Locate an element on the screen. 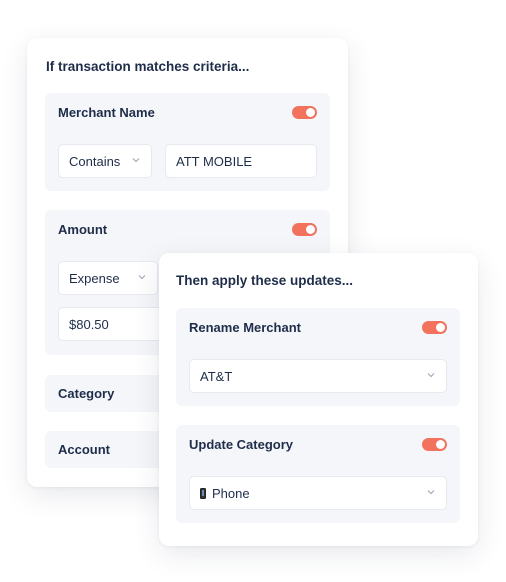 This screenshot has height=582, width=506. update-category-toggle is located at coordinates (434, 444).